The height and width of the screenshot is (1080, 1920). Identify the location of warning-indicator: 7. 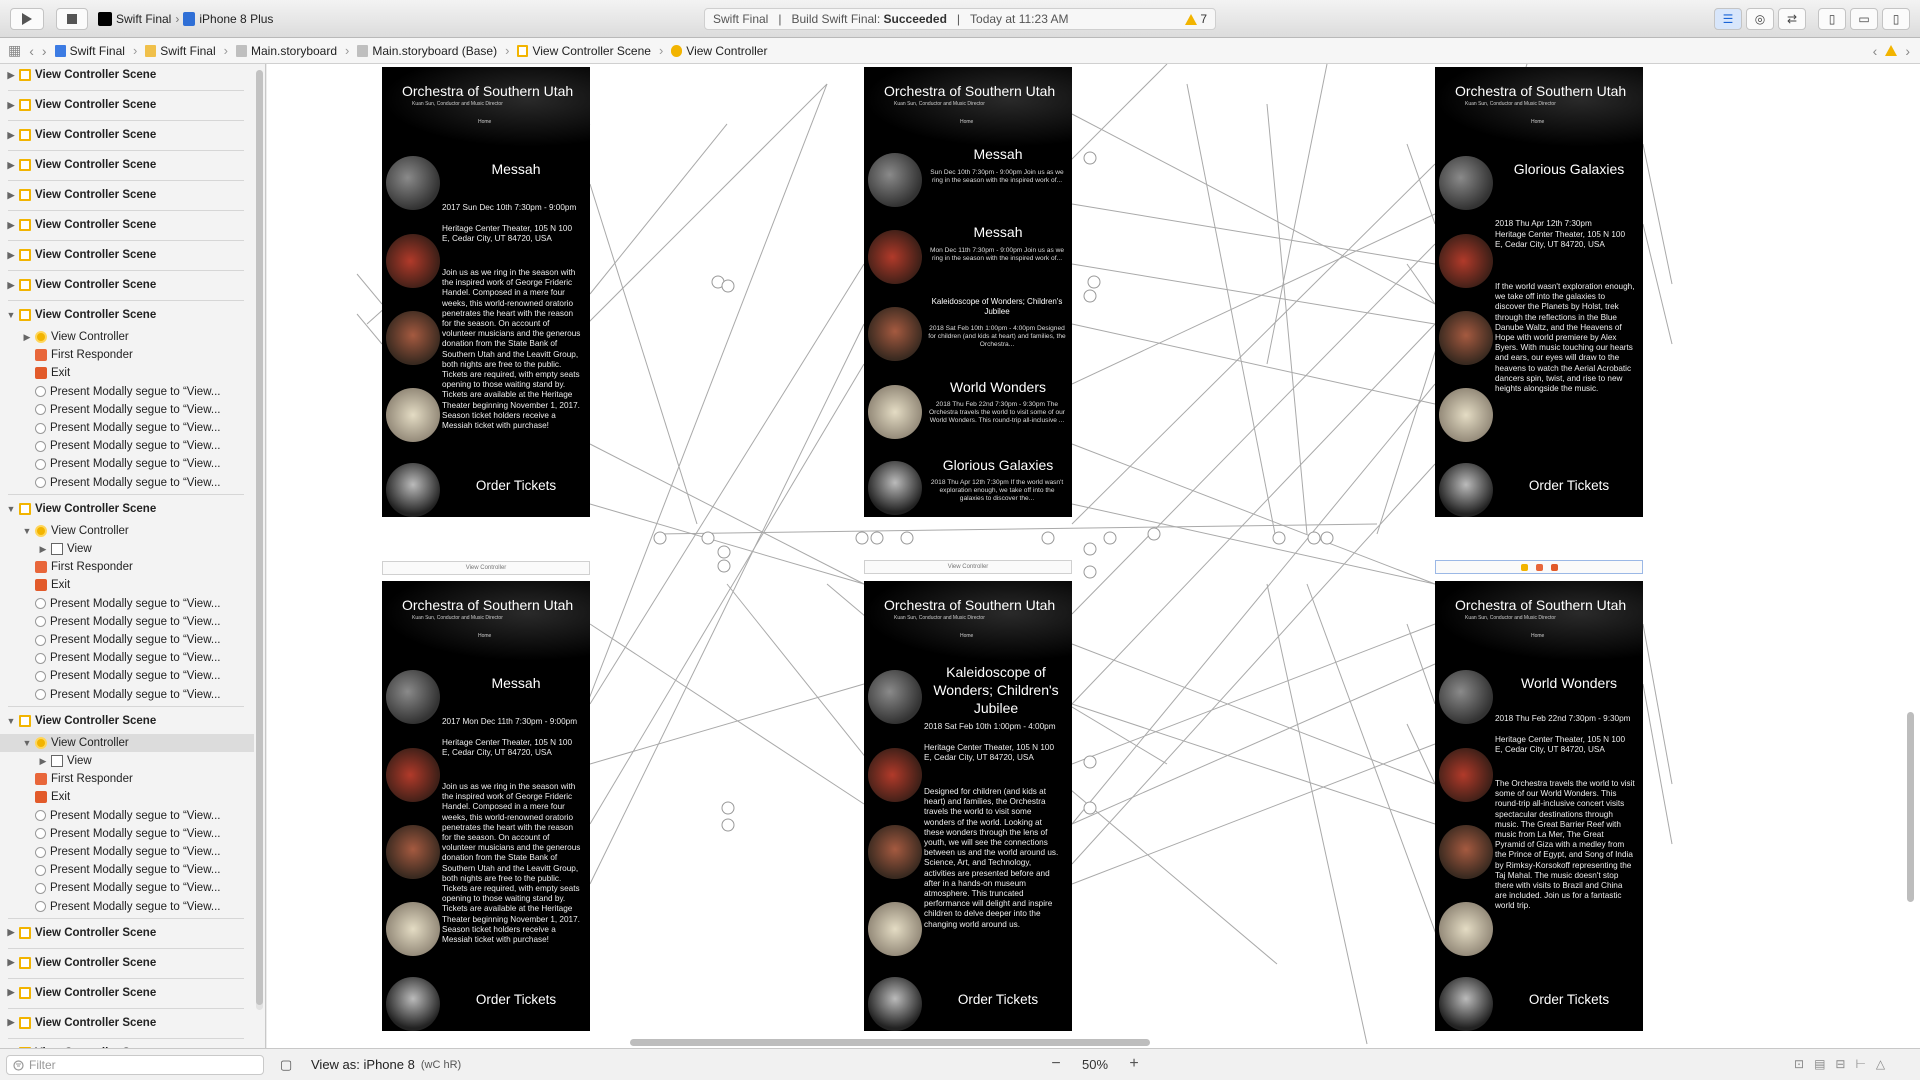
(1196, 19).